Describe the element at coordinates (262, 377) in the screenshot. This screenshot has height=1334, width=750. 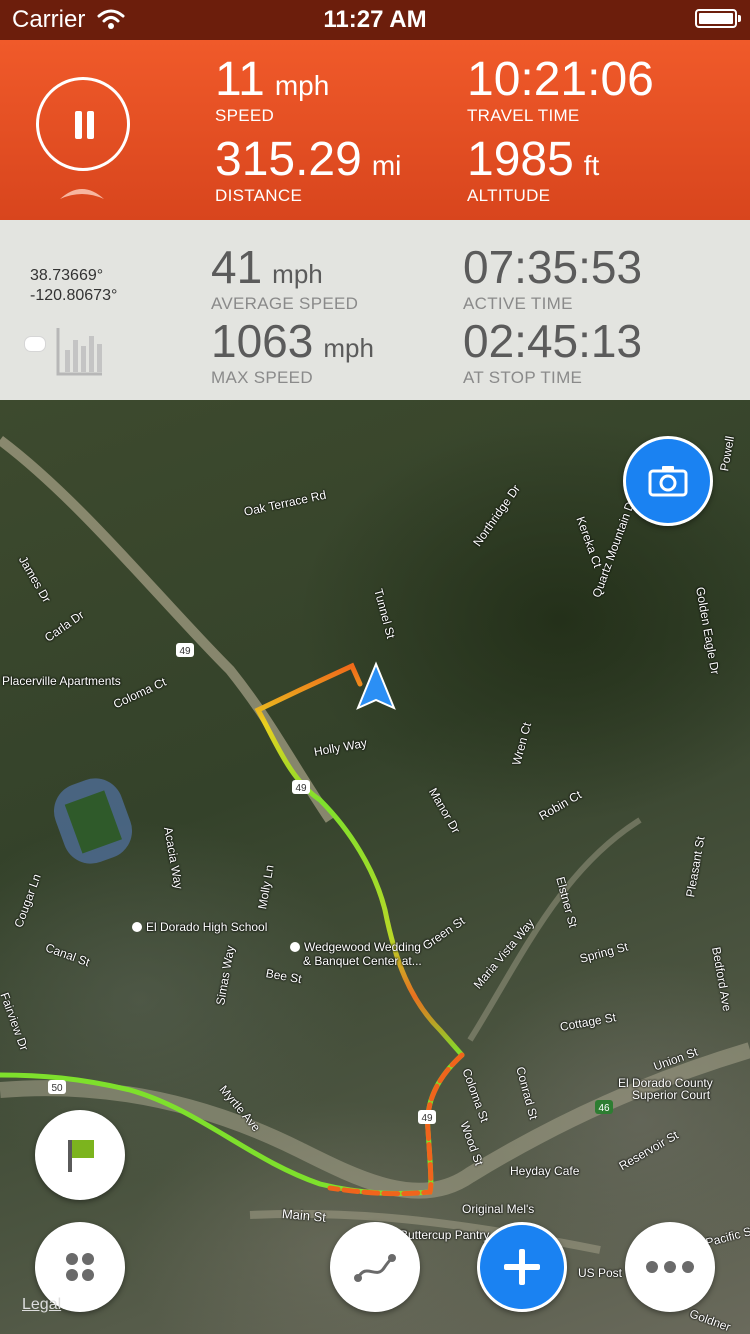
I see `max-speed-label: MAX SPEED` at that location.